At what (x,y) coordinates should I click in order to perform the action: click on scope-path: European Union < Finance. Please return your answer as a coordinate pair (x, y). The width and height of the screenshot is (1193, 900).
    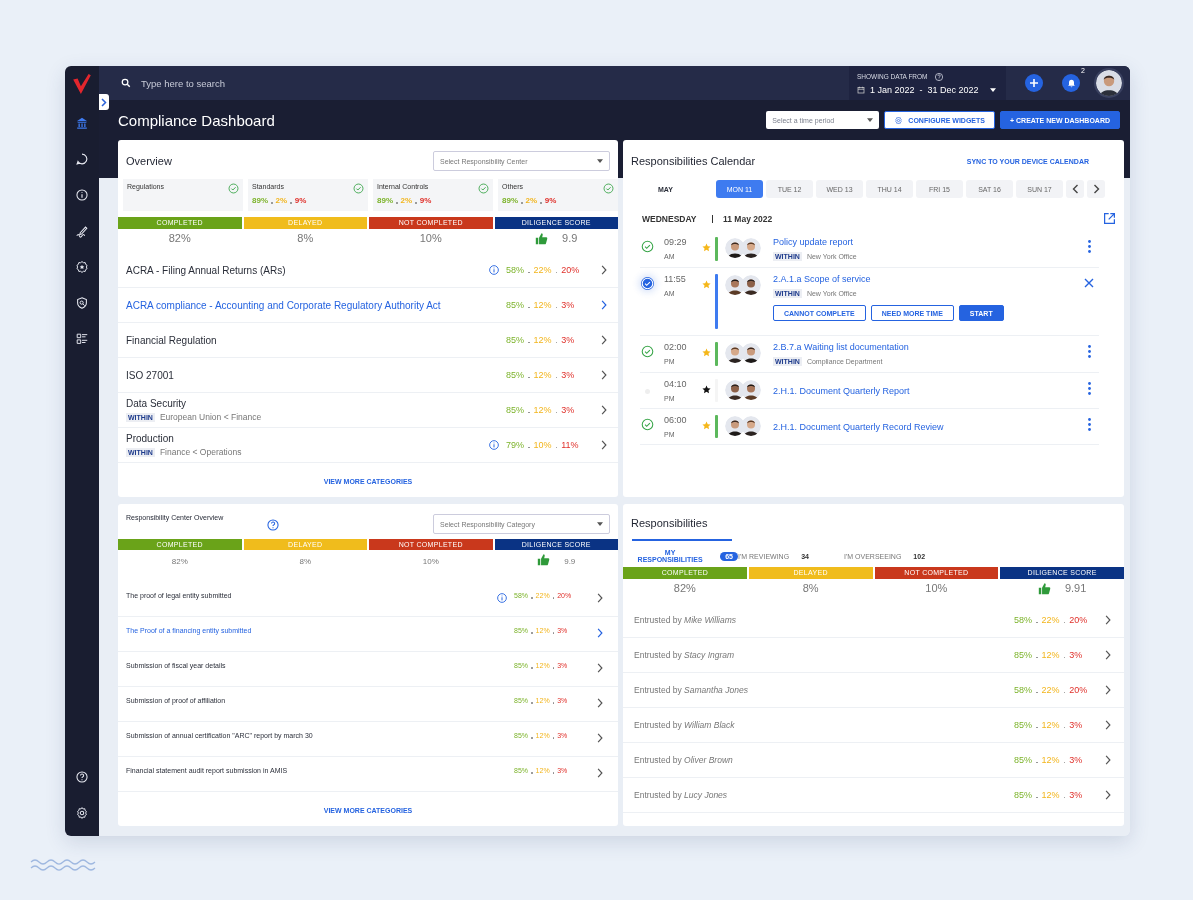
    Looking at the image, I should click on (210, 417).